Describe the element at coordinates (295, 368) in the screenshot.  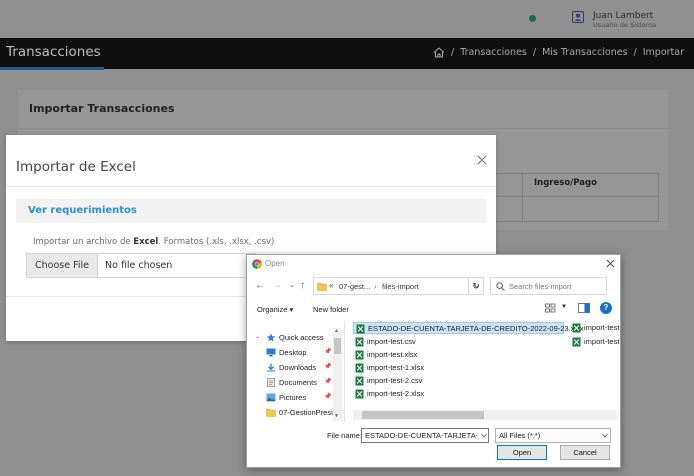
I see `nav-item-downloads: Downloads 📌` at that location.